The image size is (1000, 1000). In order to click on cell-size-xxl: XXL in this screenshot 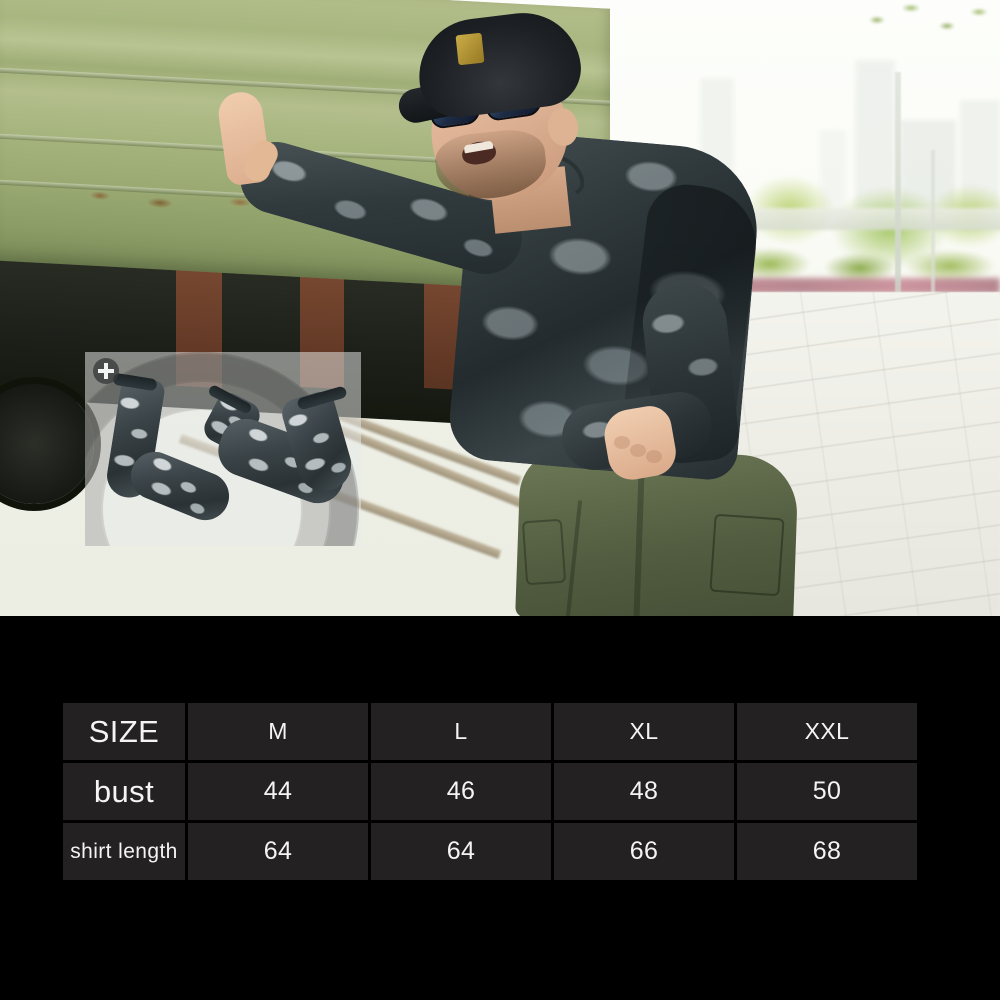, I will do `click(827, 731)`.